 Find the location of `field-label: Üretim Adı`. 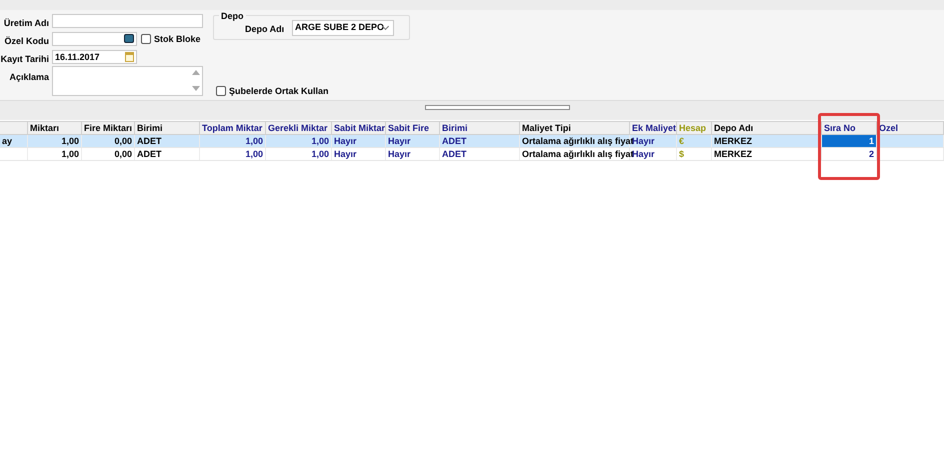

field-label: Üretim Adı is located at coordinates (26, 23).